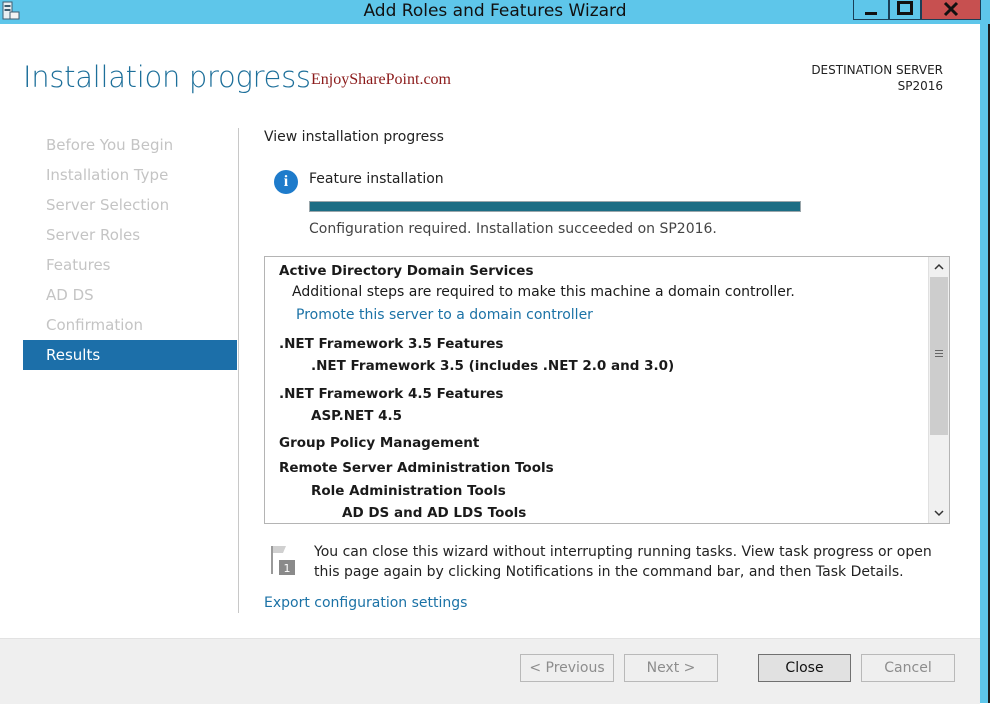  I want to click on scroll-up-icon, so click(939, 267).